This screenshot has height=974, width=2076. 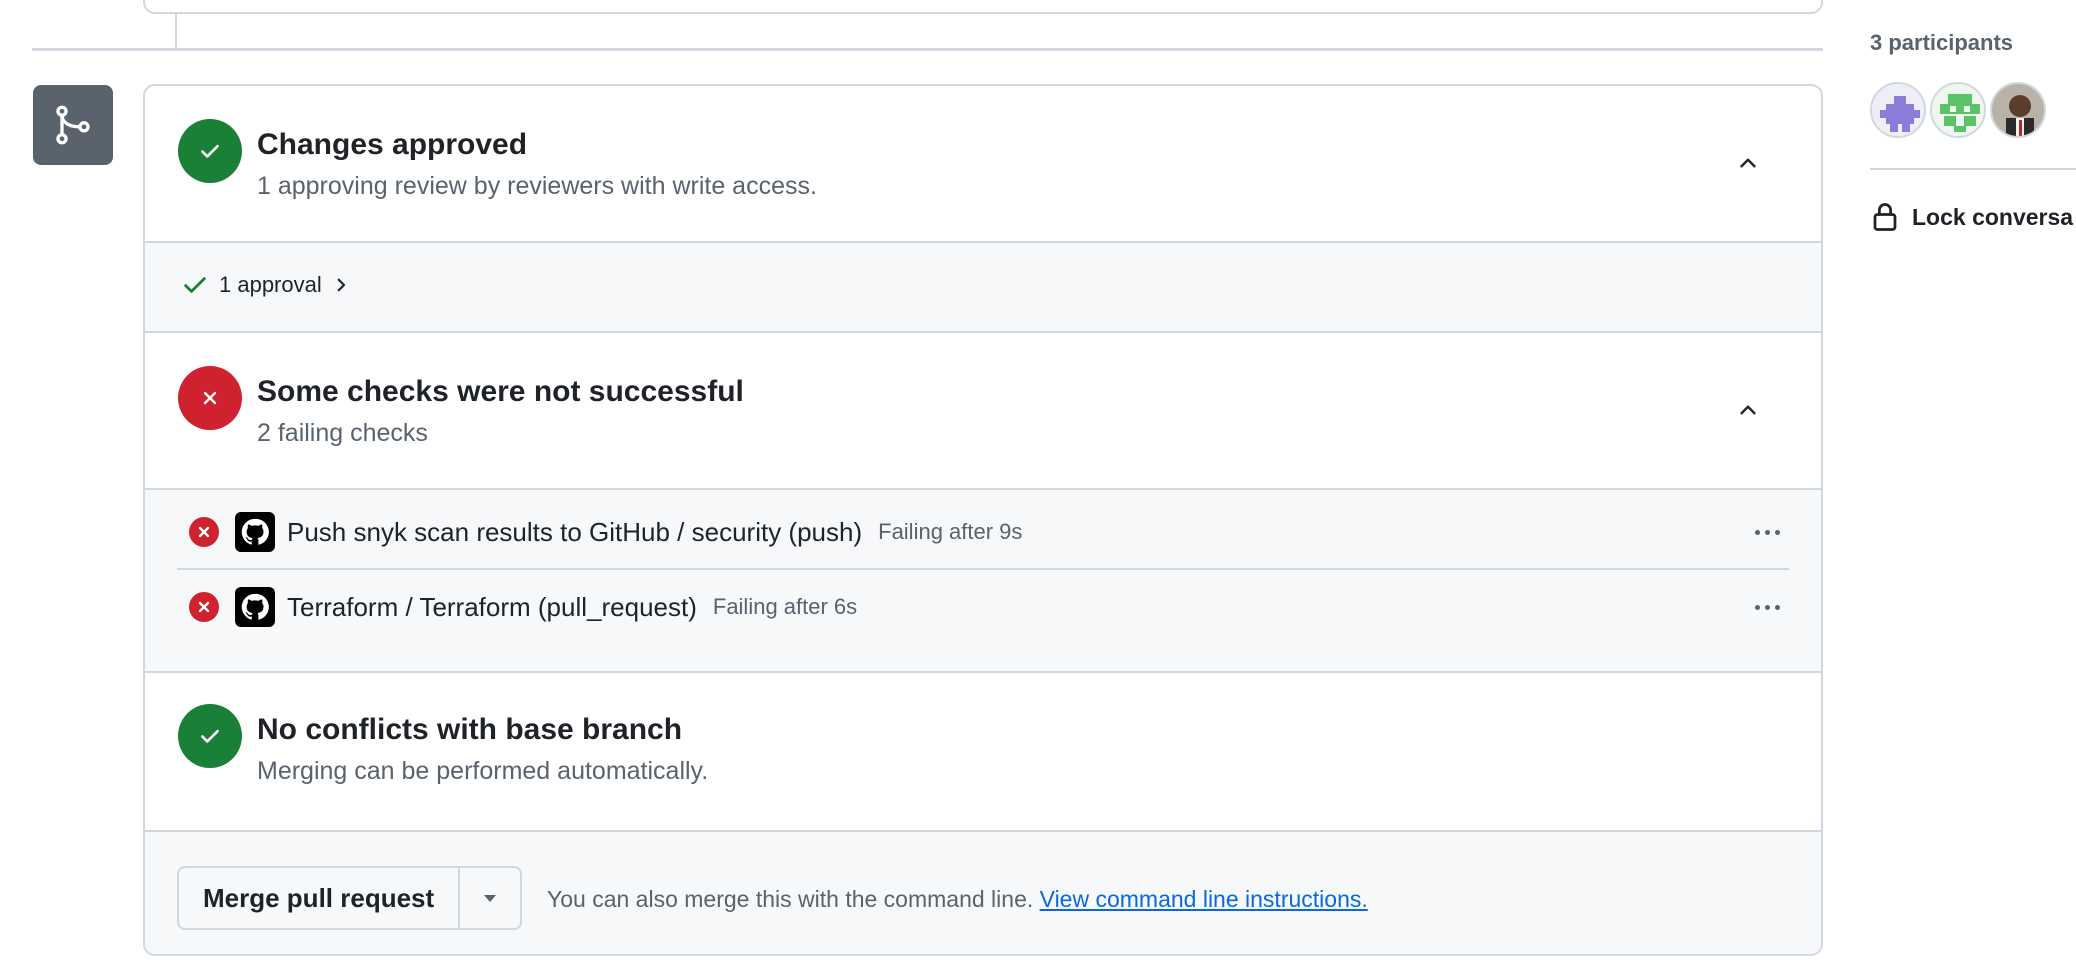 What do you see at coordinates (492, 607) in the screenshot?
I see `check-name: Terraform / Terraform (pull_request)` at bounding box center [492, 607].